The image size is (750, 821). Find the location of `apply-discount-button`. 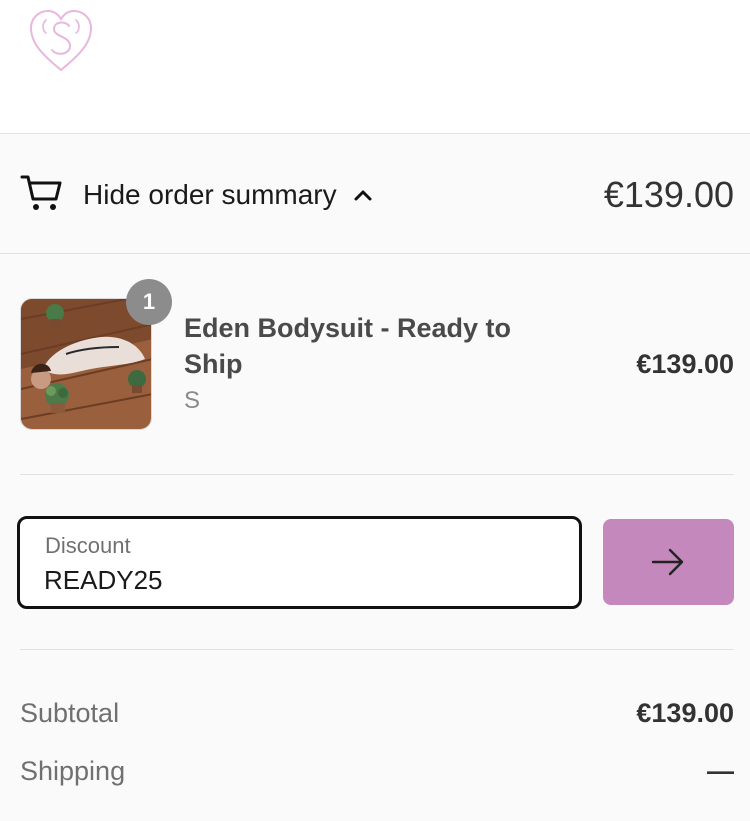

apply-discount-button is located at coordinates (668, 562).